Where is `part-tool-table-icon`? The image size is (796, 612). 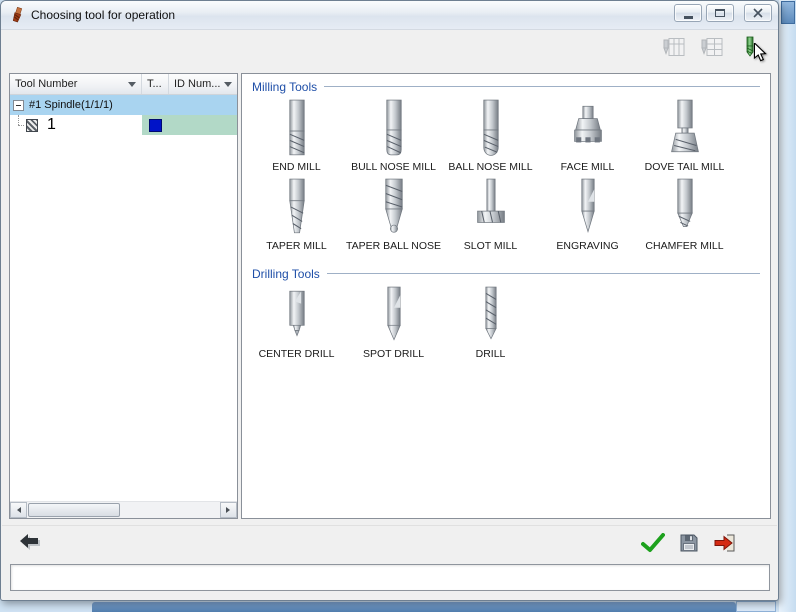
part-tool-table-icon is located at coordinates (712, 47).